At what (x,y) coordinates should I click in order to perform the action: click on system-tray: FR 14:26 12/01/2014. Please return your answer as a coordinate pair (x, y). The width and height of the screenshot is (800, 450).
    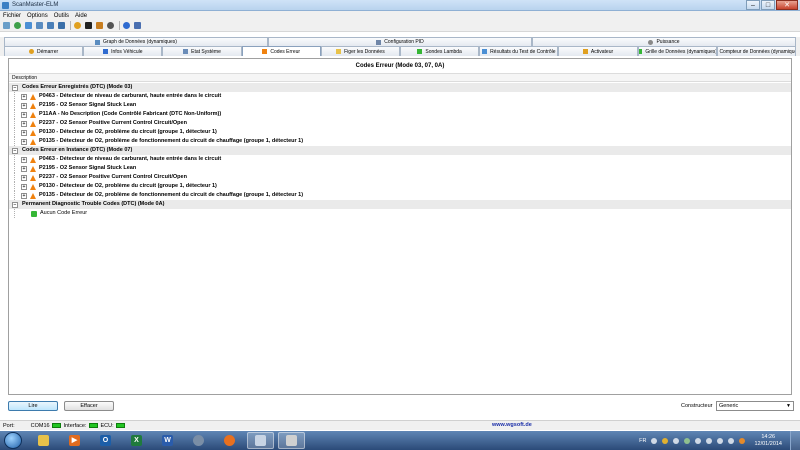
    Looking at the image, I should click on (710, 440).